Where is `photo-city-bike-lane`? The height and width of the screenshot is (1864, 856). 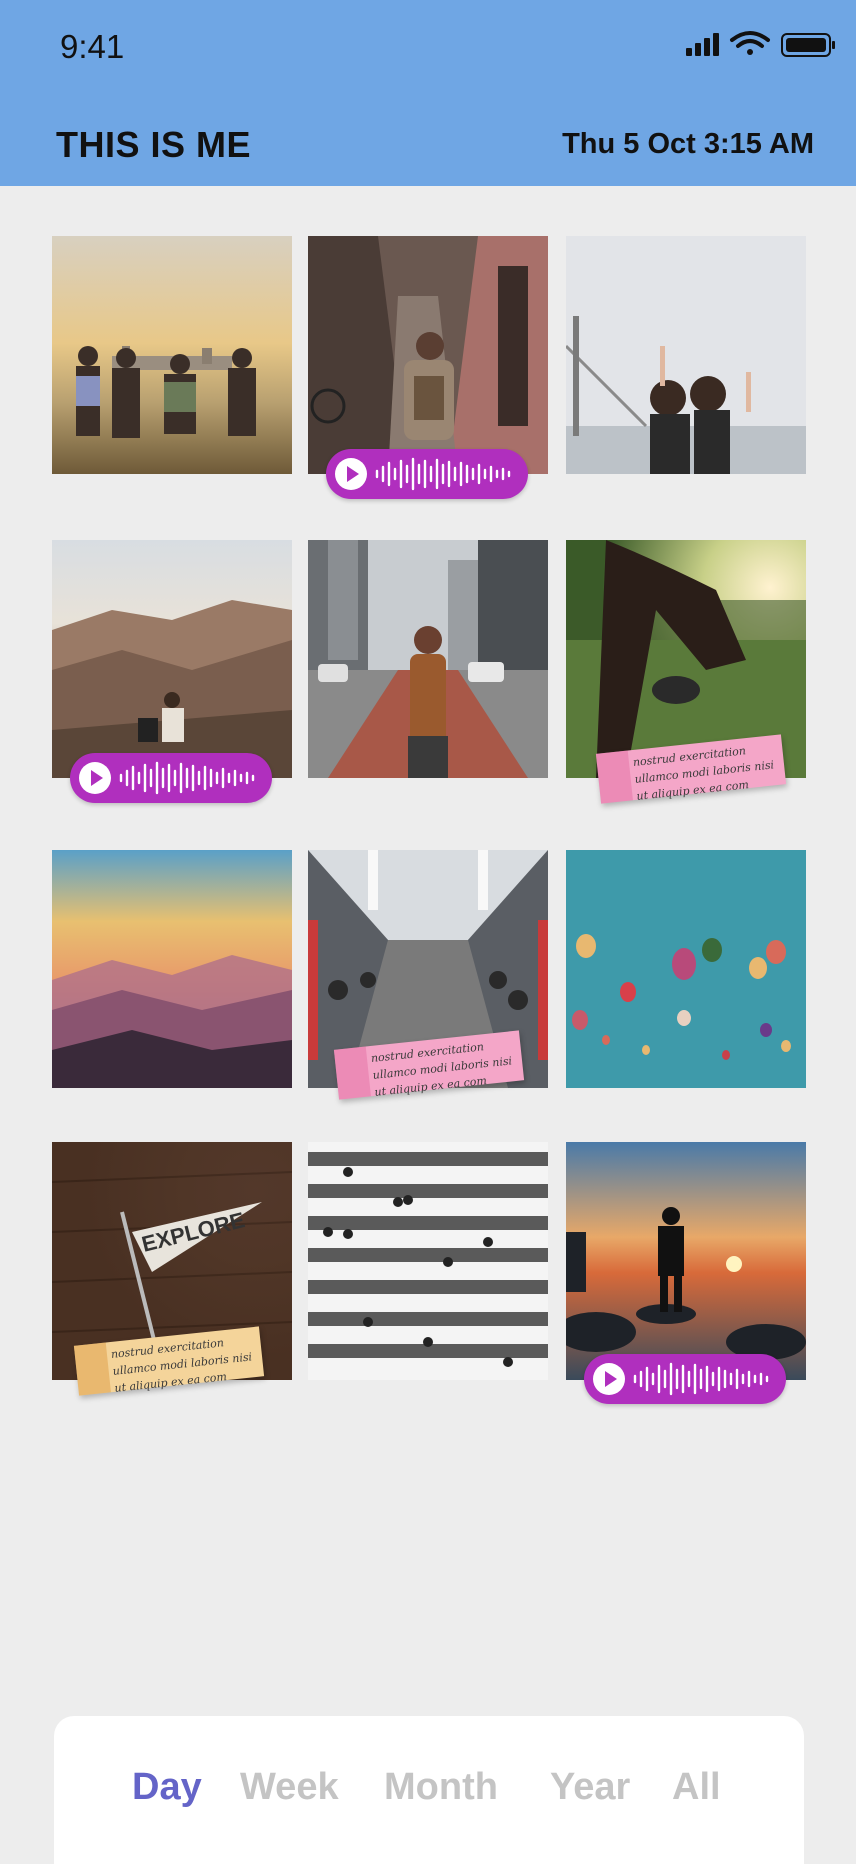
photo-city-bike-lane is located at coordinates (428, 659).